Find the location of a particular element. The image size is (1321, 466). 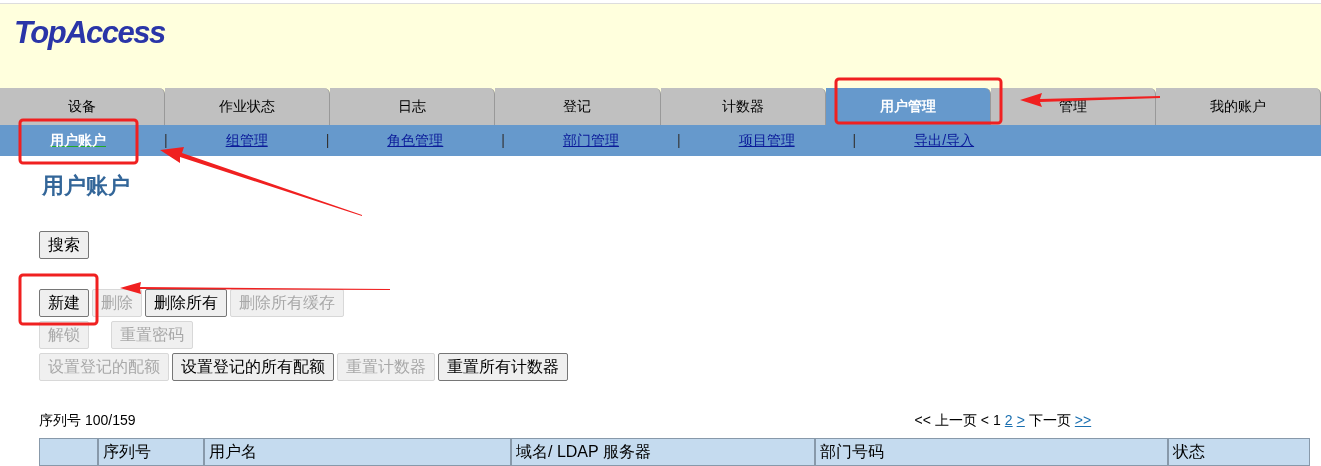

action-button: 新建 is located at coordinates (64, 303).